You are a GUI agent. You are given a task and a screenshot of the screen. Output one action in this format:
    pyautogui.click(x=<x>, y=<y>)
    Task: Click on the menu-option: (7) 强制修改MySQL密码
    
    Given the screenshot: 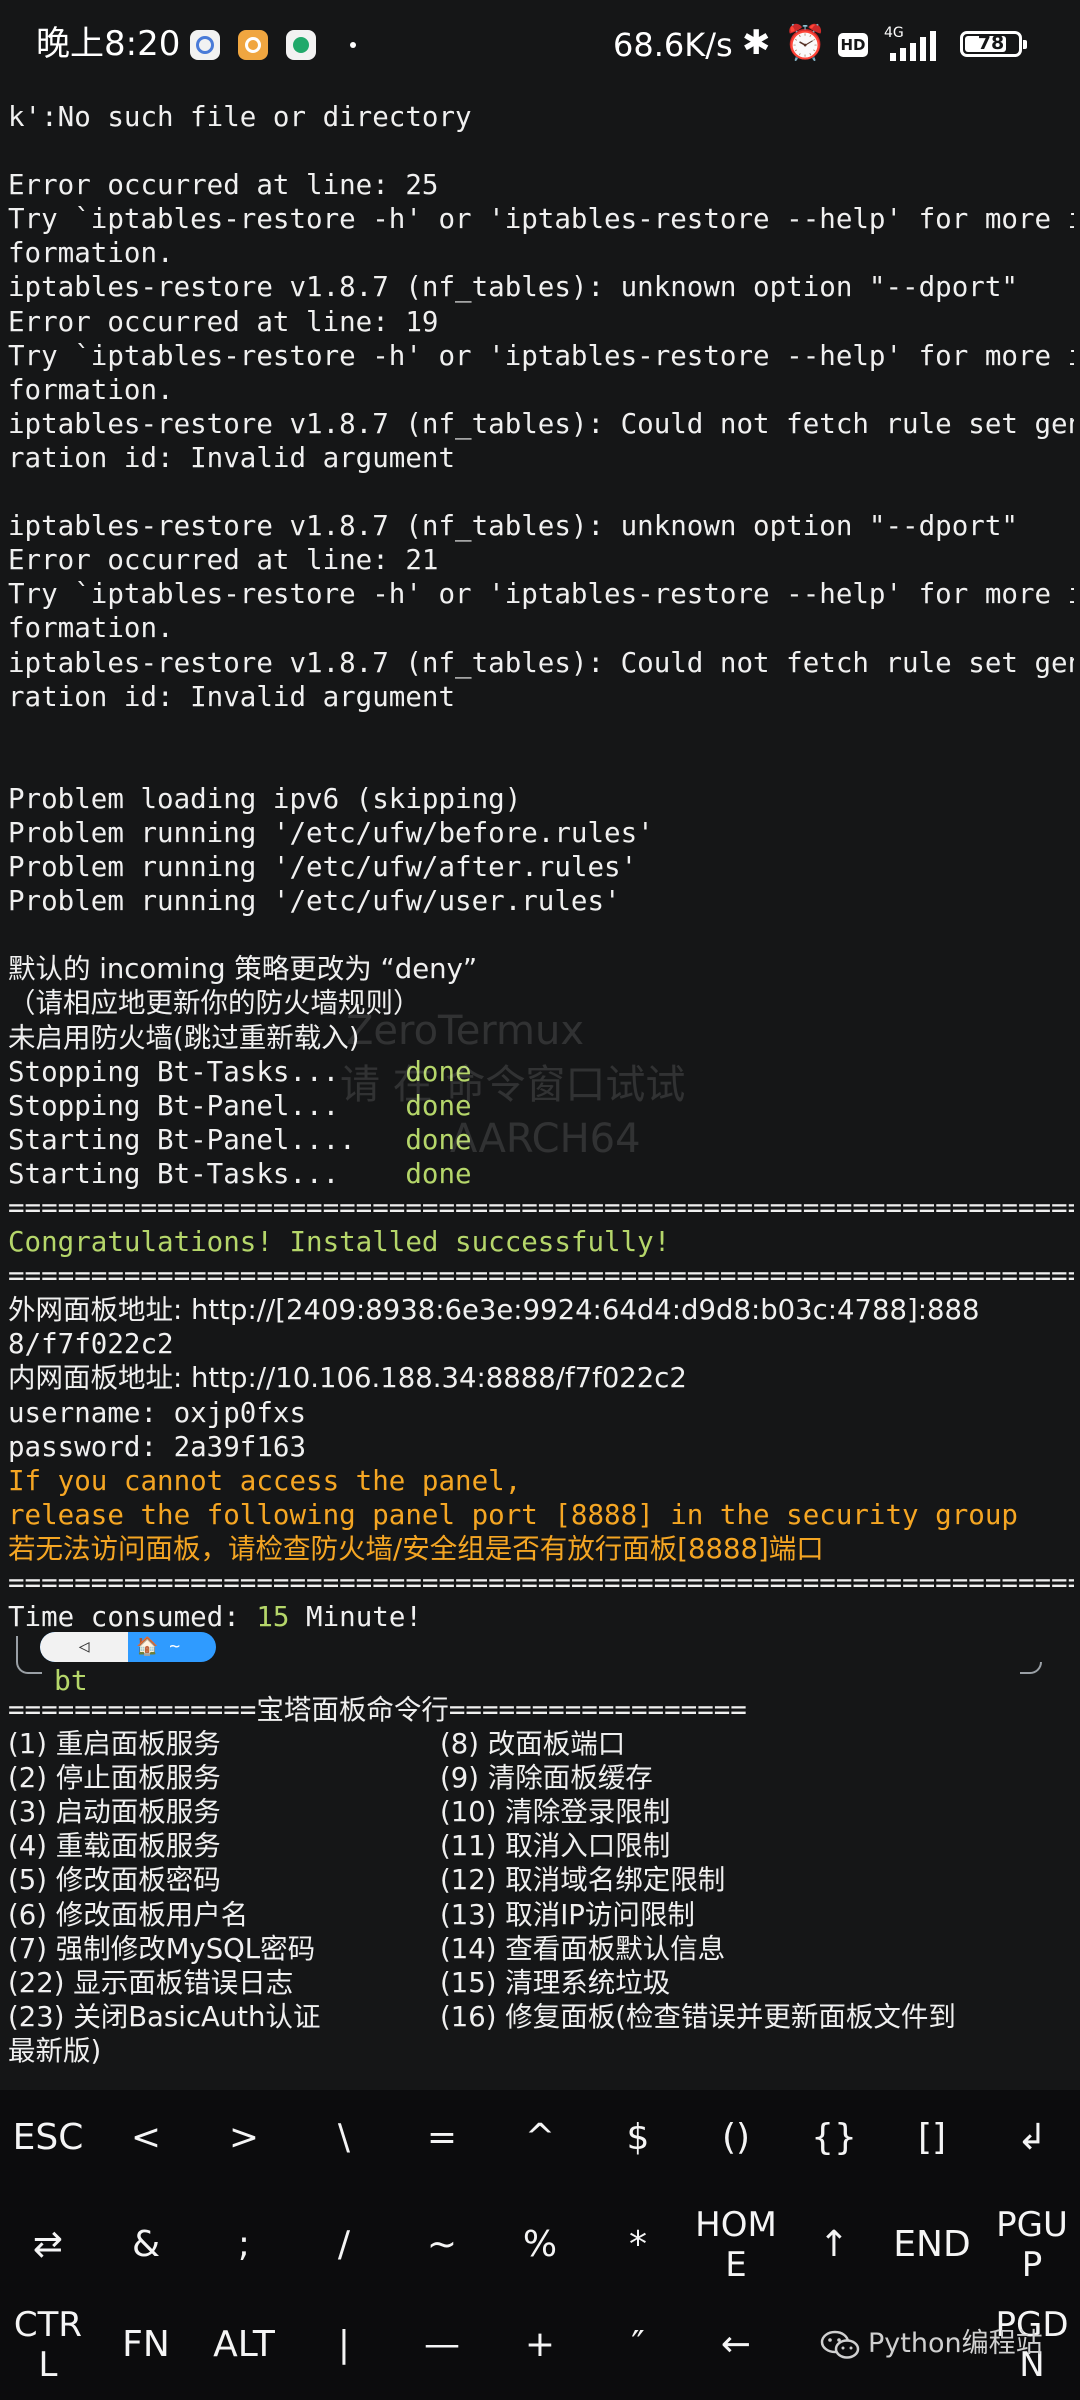 What is the action you would take?
    pyautogui.click(x=162, y=1948)
    